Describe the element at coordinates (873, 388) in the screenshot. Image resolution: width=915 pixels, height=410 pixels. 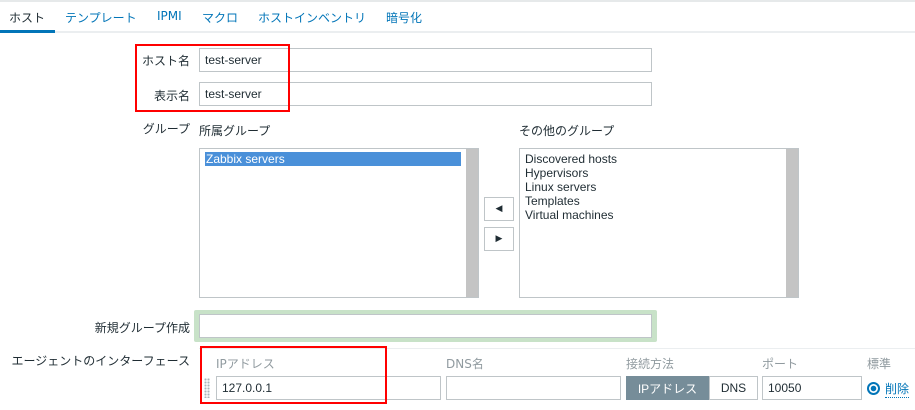
I see `default-radio` at that location.